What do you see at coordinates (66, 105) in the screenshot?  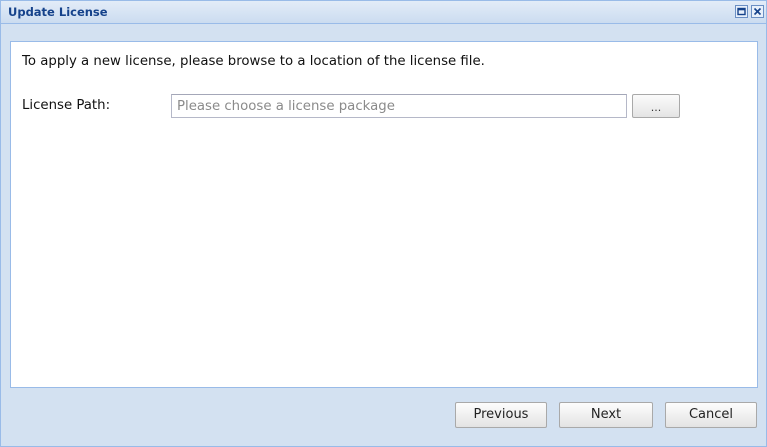 I see `license-path-label: License Path:` at bounding box center [66, 105].